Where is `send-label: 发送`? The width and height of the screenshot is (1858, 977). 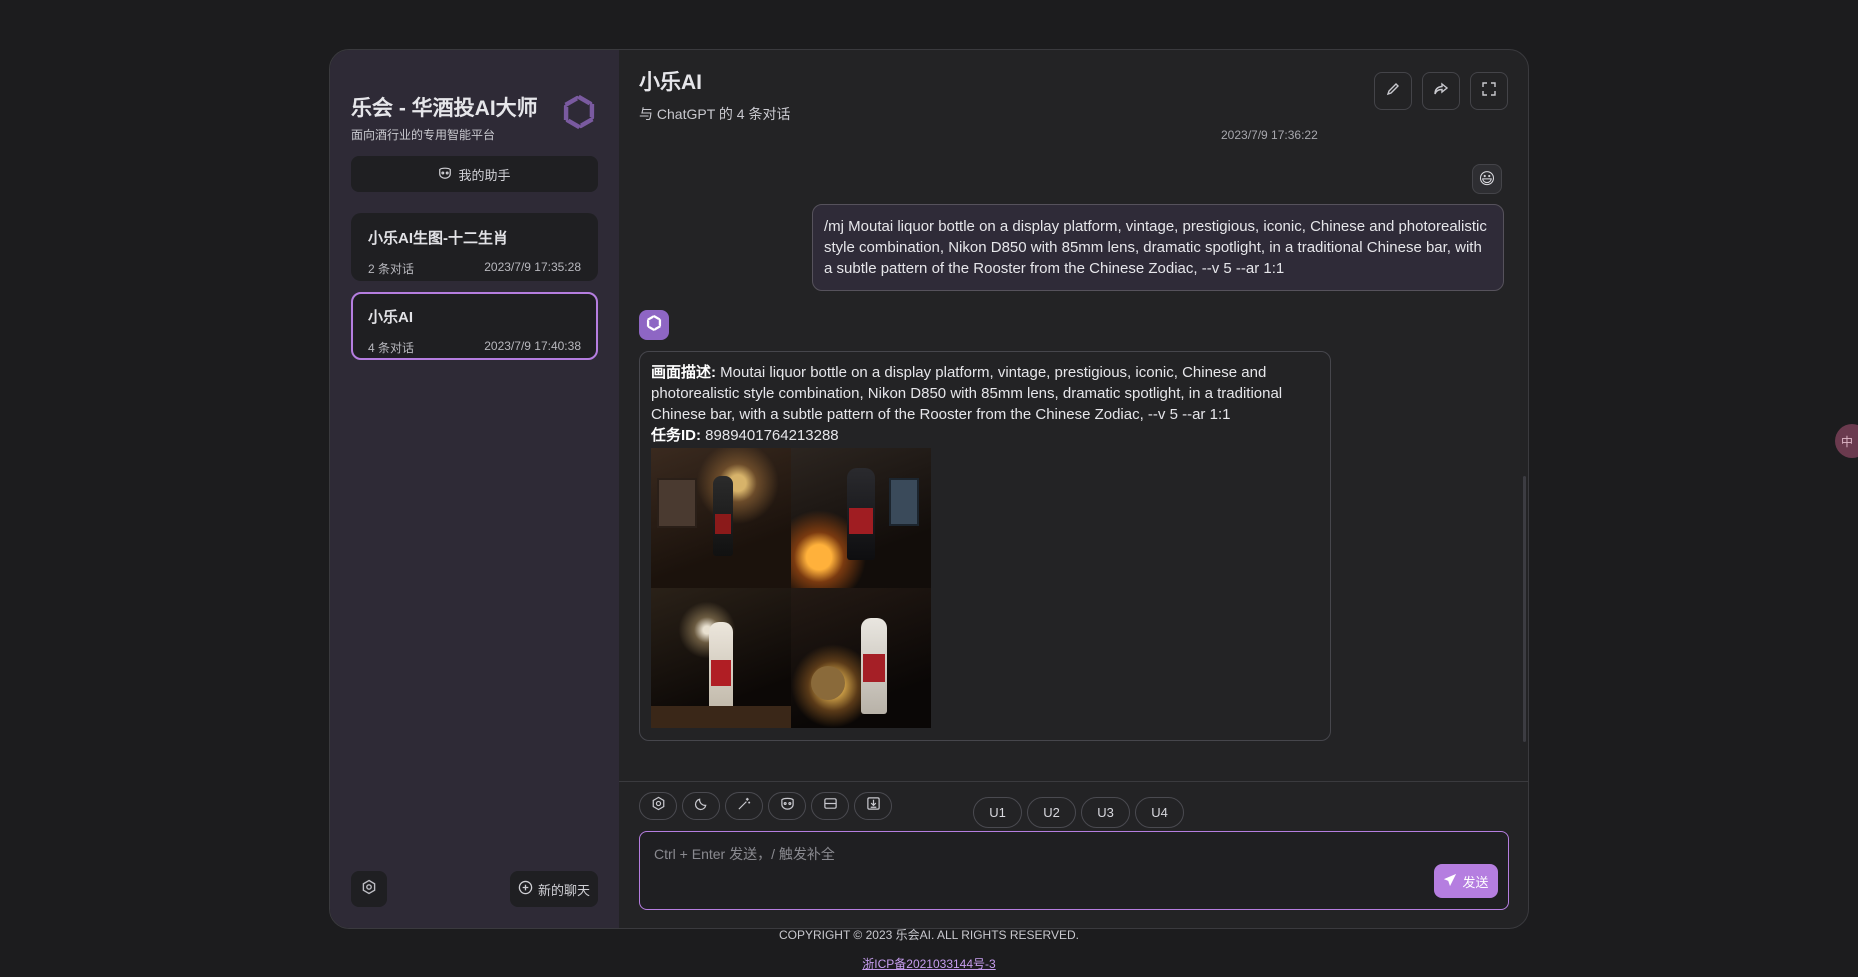 send-label: 发送 is located at coordinates (1475, 882).